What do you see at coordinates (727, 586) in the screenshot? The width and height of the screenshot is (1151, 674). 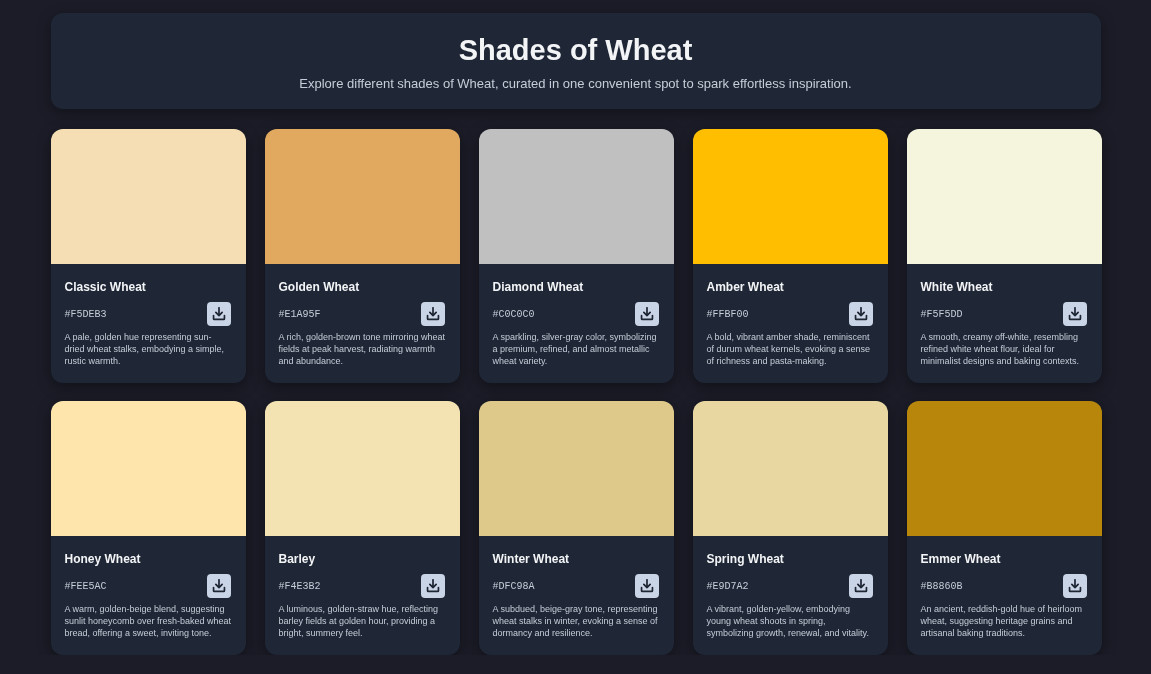 I see `hex-code: #E9D7A2` at bounding box center [727, 586].